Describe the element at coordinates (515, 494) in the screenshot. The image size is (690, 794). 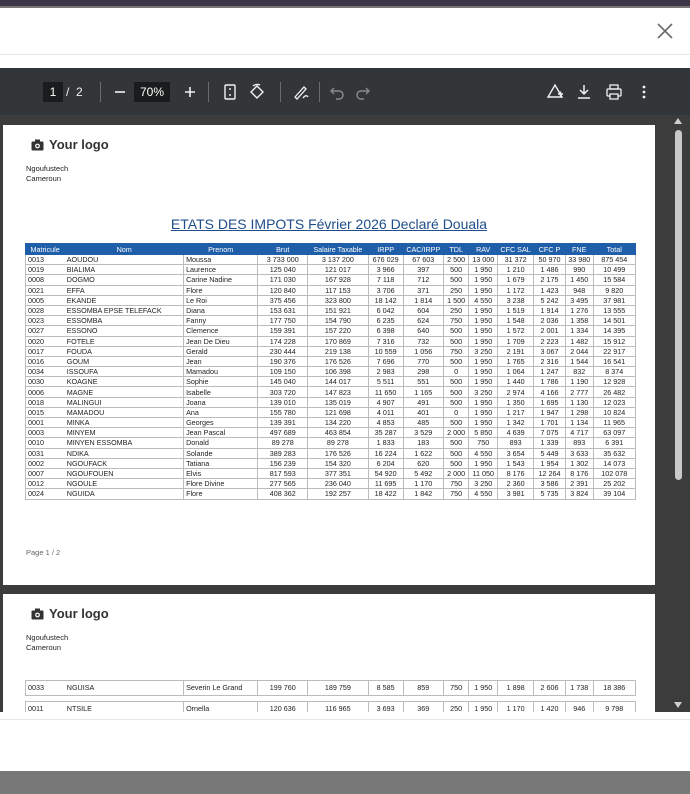
I see `table-cell: 3 981` at that location.